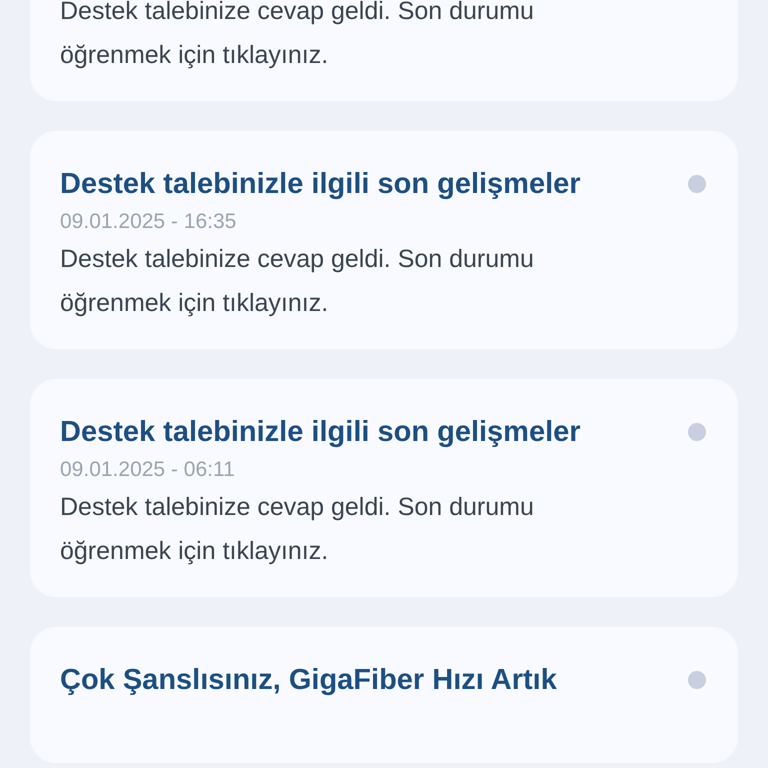 The width and height of the screenshot is (768, 768). What do you see at coordinates (149, 222) in the screenshot?
I see `notification-date: 09.01.2025 - 16:35` at bounding box center [149, 222].